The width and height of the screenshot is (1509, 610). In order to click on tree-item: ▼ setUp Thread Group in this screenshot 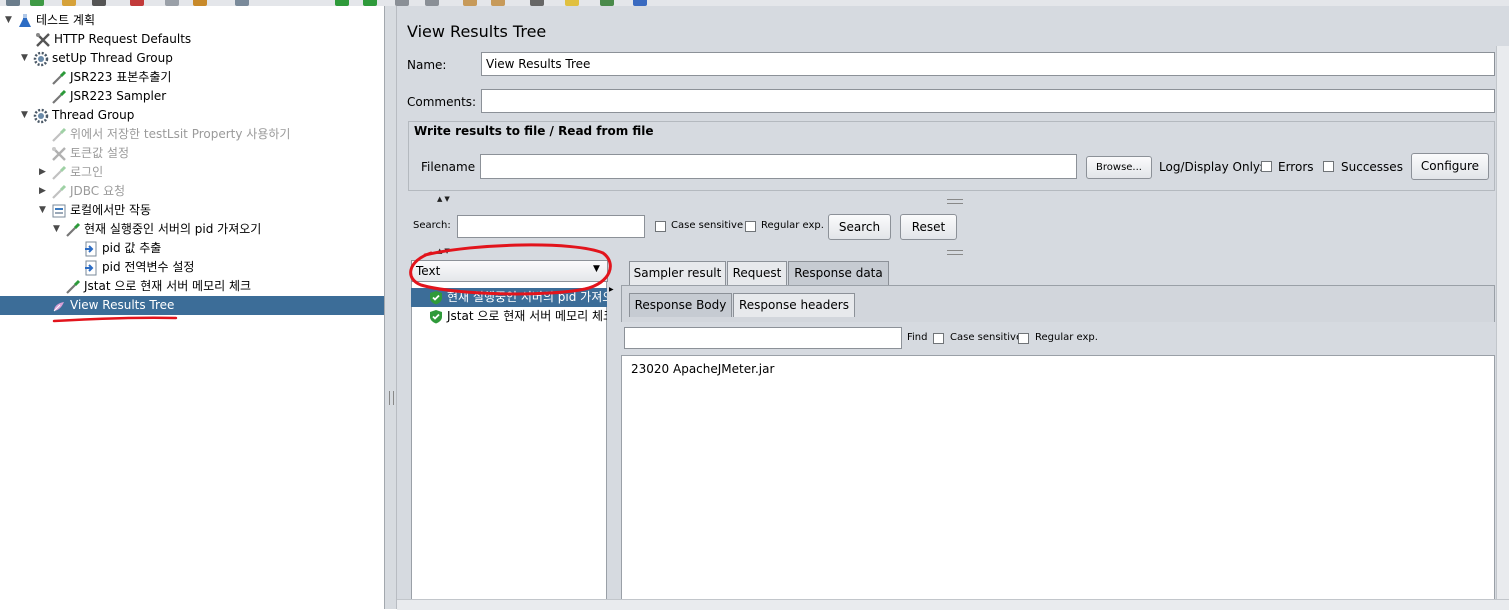, I will do `click(192, 58)`.